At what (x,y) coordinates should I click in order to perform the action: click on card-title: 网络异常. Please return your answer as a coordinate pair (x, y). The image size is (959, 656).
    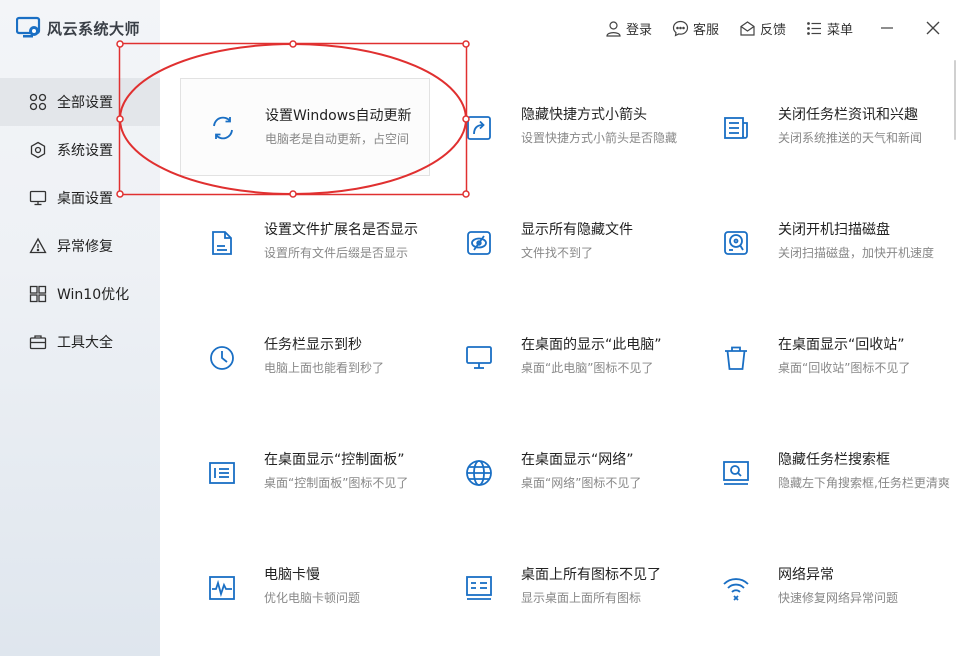
    Looking at the image, I should click on (806, 575).